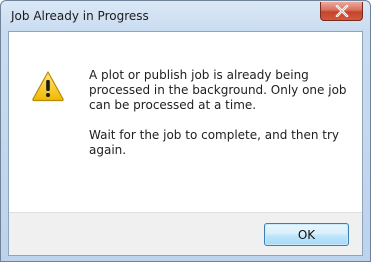 The height and width of the screenshot is (264, 373). Describe the element at coordinates (306, 234) in the screenshot. I see `ok-button: OK` at that location.